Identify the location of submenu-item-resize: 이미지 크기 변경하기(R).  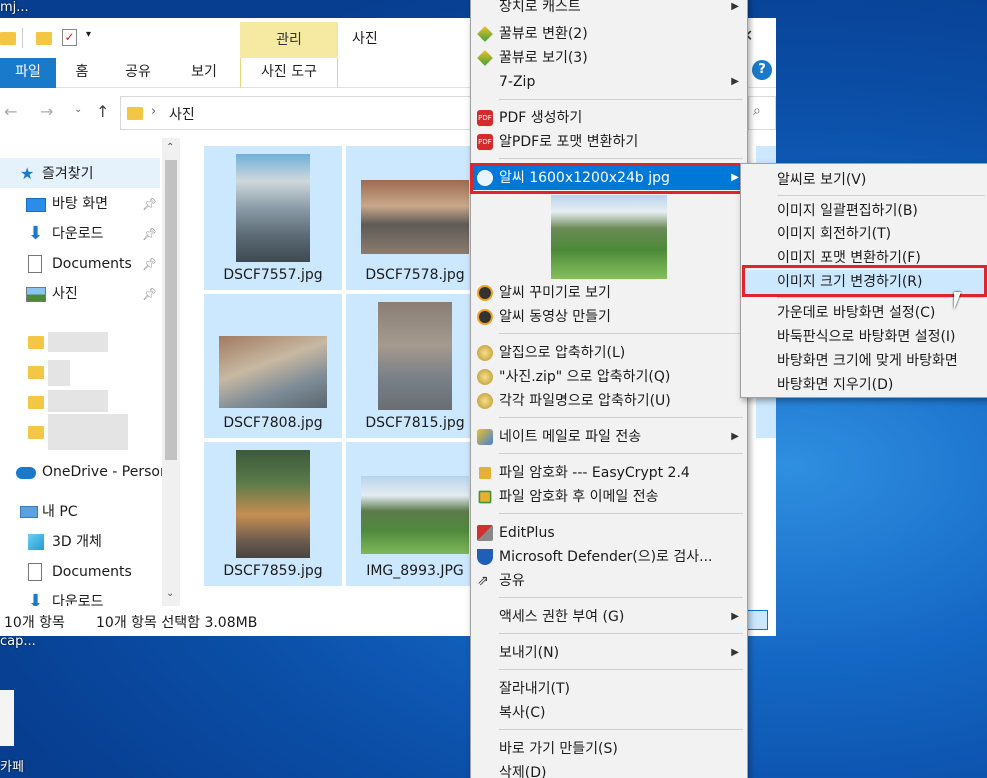
(864, 282).